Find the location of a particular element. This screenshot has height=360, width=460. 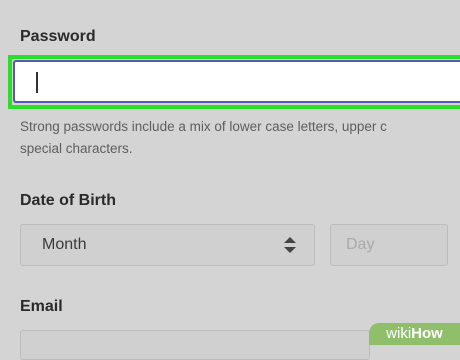

password-hint-line-2: special characters. is located at coordinates (76, 148).